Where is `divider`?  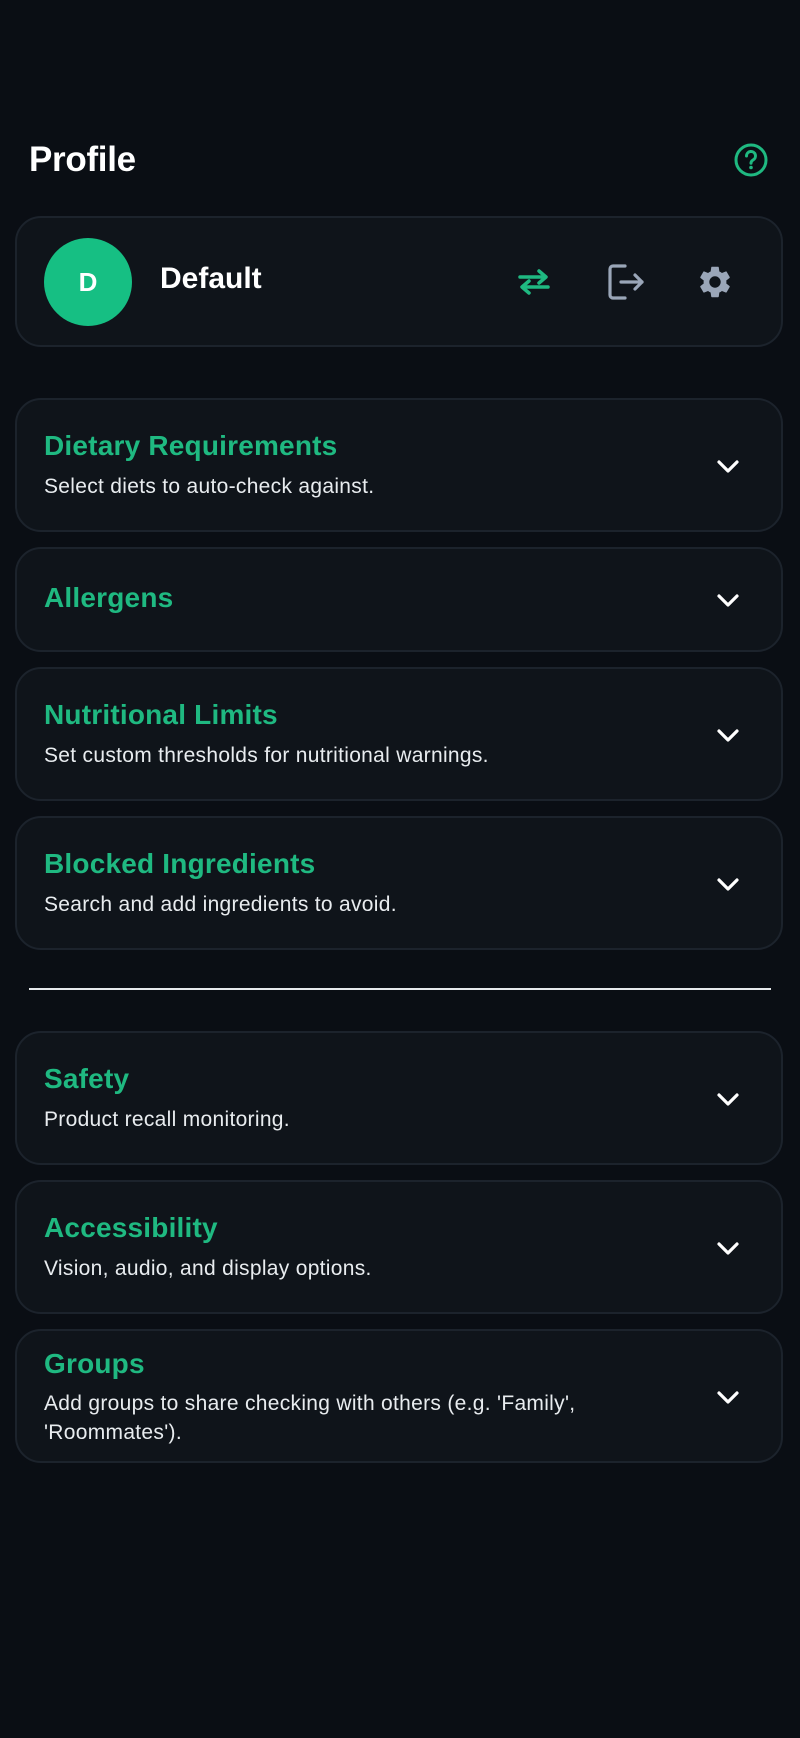
divider is located at coordinates (400, 989).